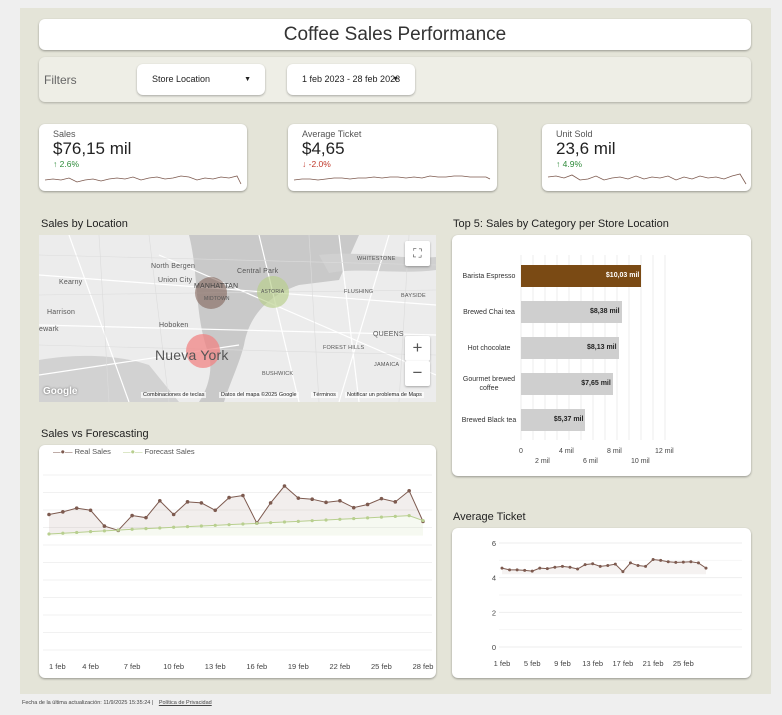  I want to click on privacy-policy-link: Política de Privacidad, so click(185, 703).